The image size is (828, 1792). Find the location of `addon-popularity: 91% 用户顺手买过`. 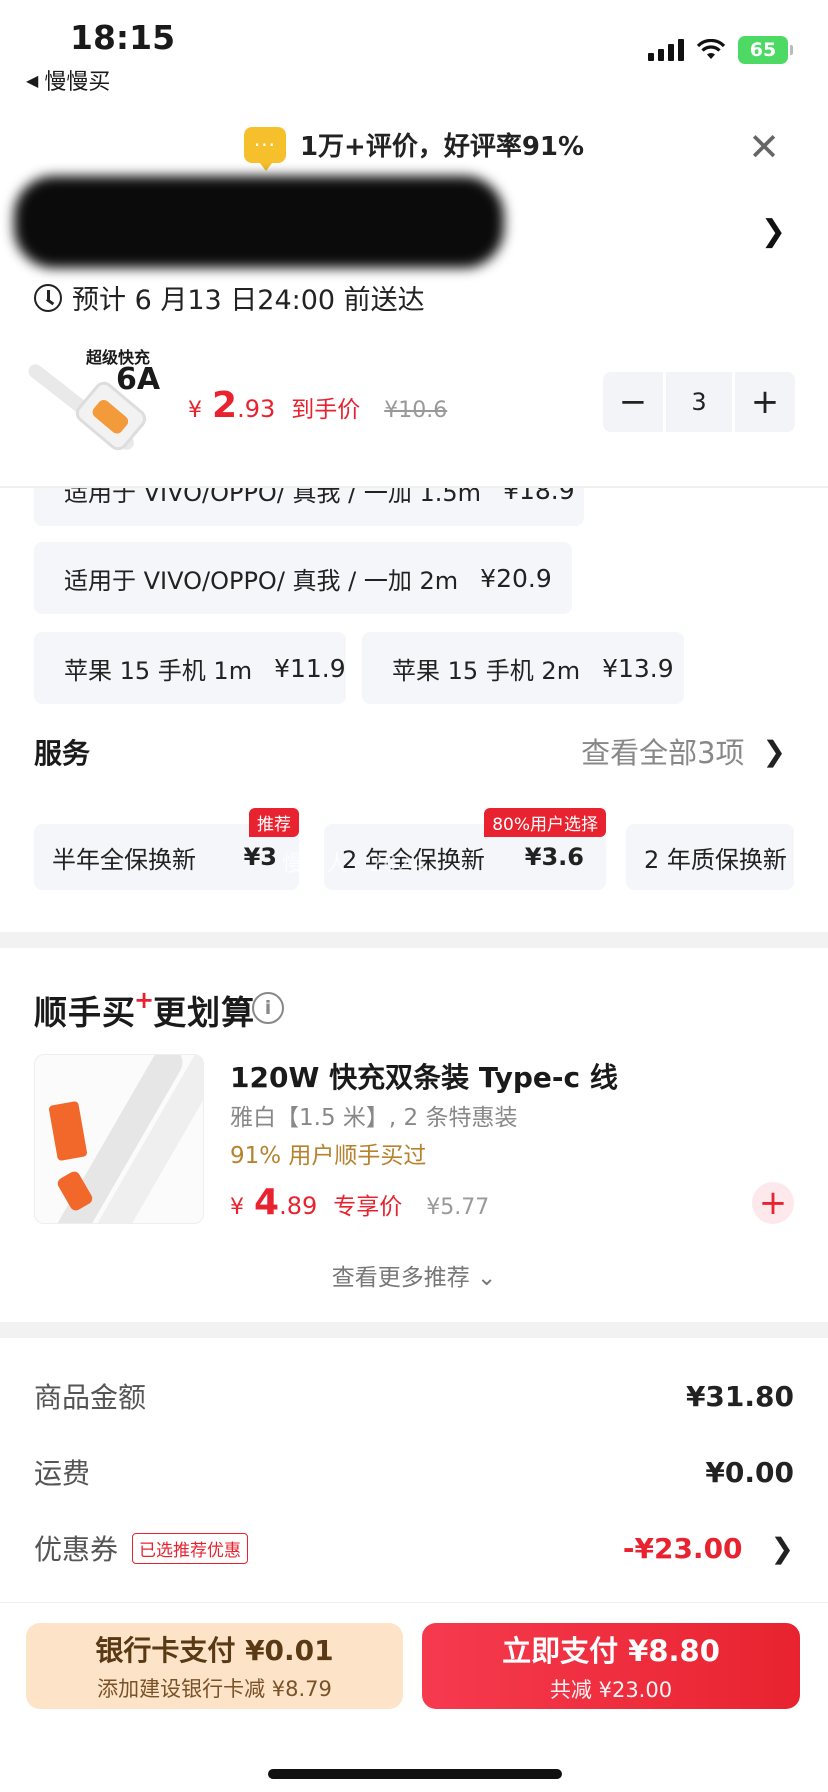

addon-popularity: 91% 用户顺手买过 is located at coordinates (328, 1156).